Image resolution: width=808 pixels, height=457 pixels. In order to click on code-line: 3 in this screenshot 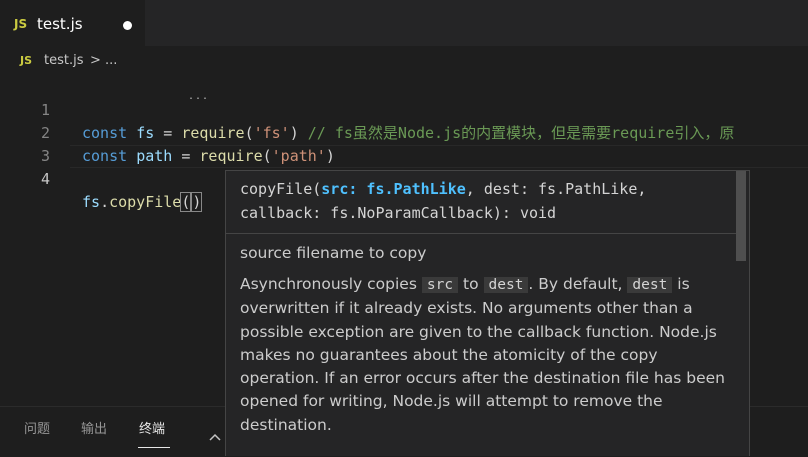, I will do `click(404, 143)`.